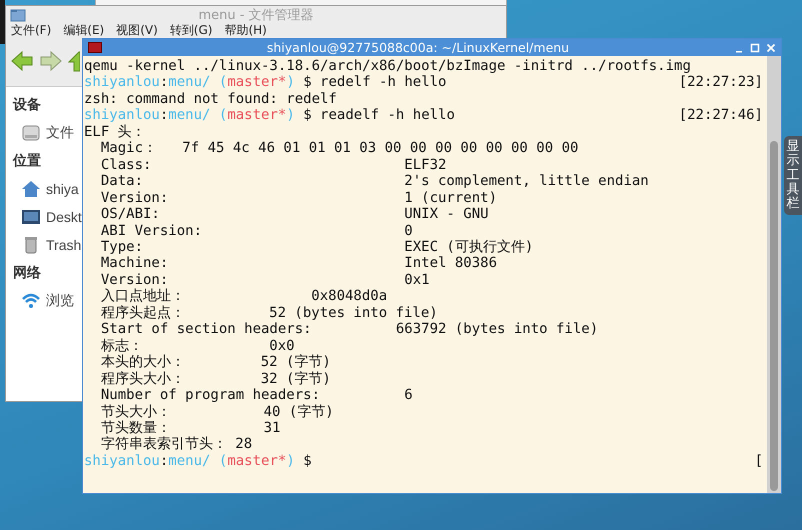  What do you see at coordinates (215, 379) in the screenshot?
I see `output-line: 程序头大小： 32 (字节)` at bounding box center [215, 379].